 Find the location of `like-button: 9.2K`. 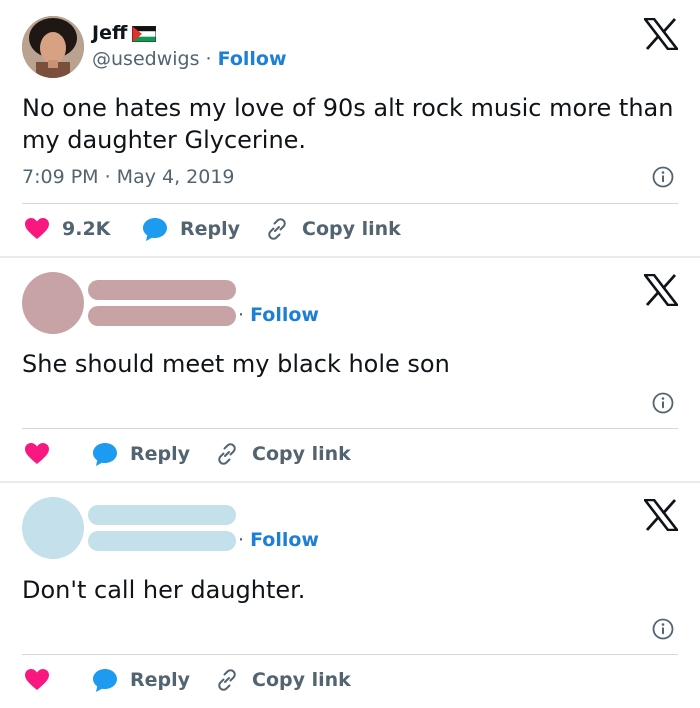

like-button: 9.2K is located at coordinates (67, 229).